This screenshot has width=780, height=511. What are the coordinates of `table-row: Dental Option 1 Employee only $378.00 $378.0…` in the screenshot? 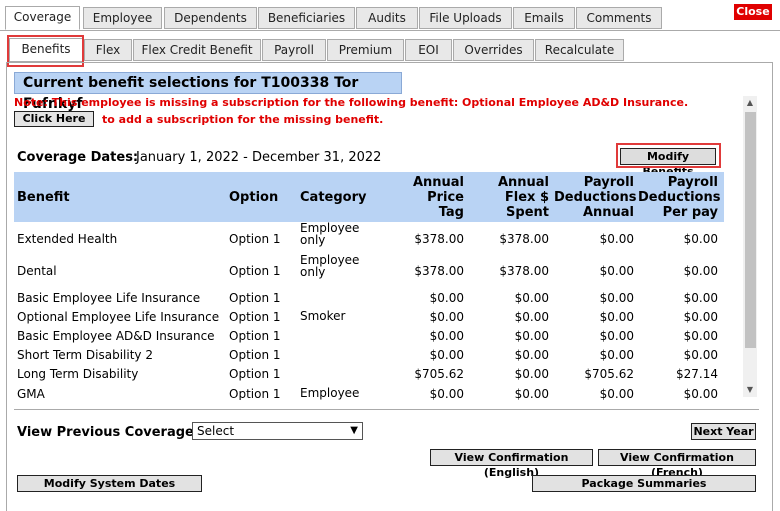 It's located at (369, 266).